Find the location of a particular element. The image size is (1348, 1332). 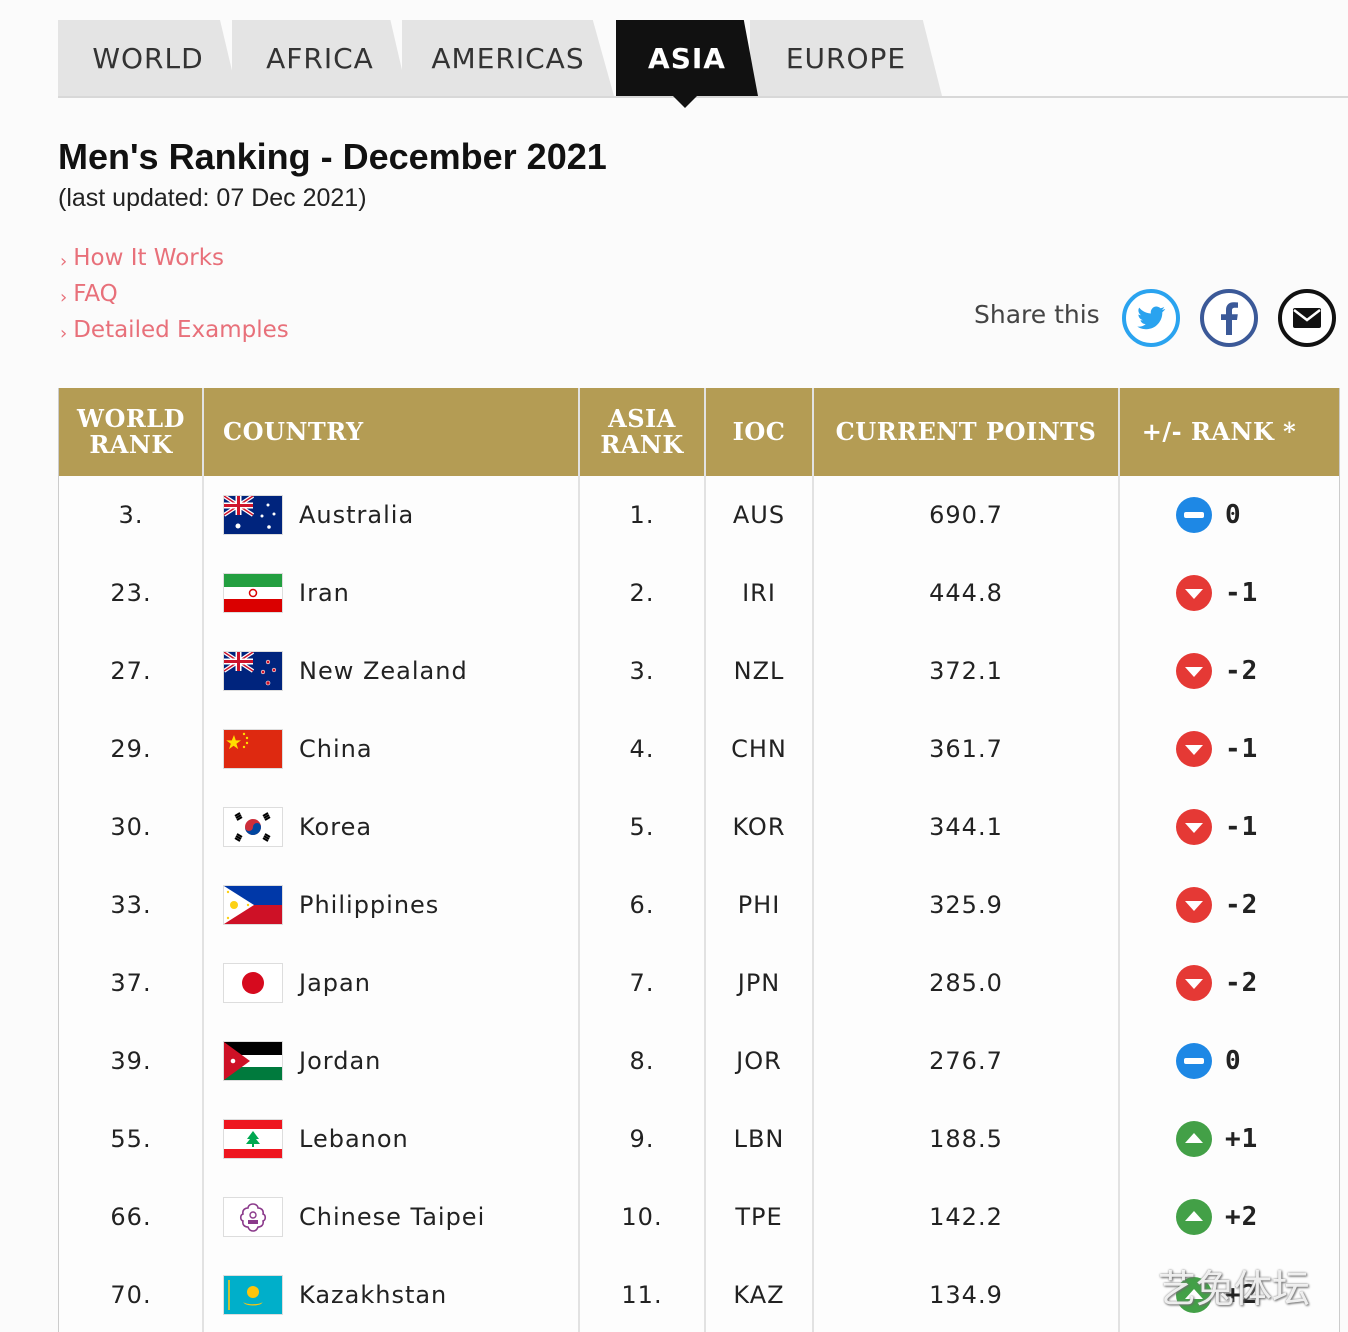

cell-country: Chinese Taipei is located at coordinates (401, 1217).